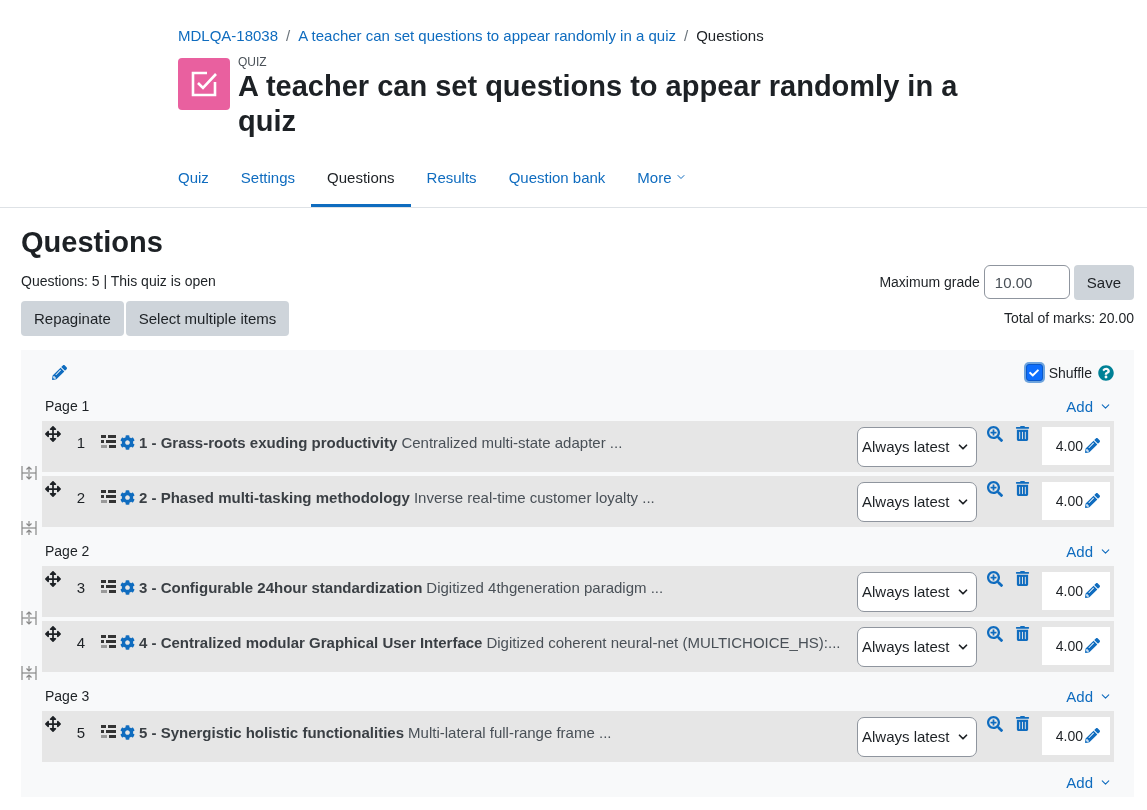  I want to click on nav-tab: More, so click(662, 182).